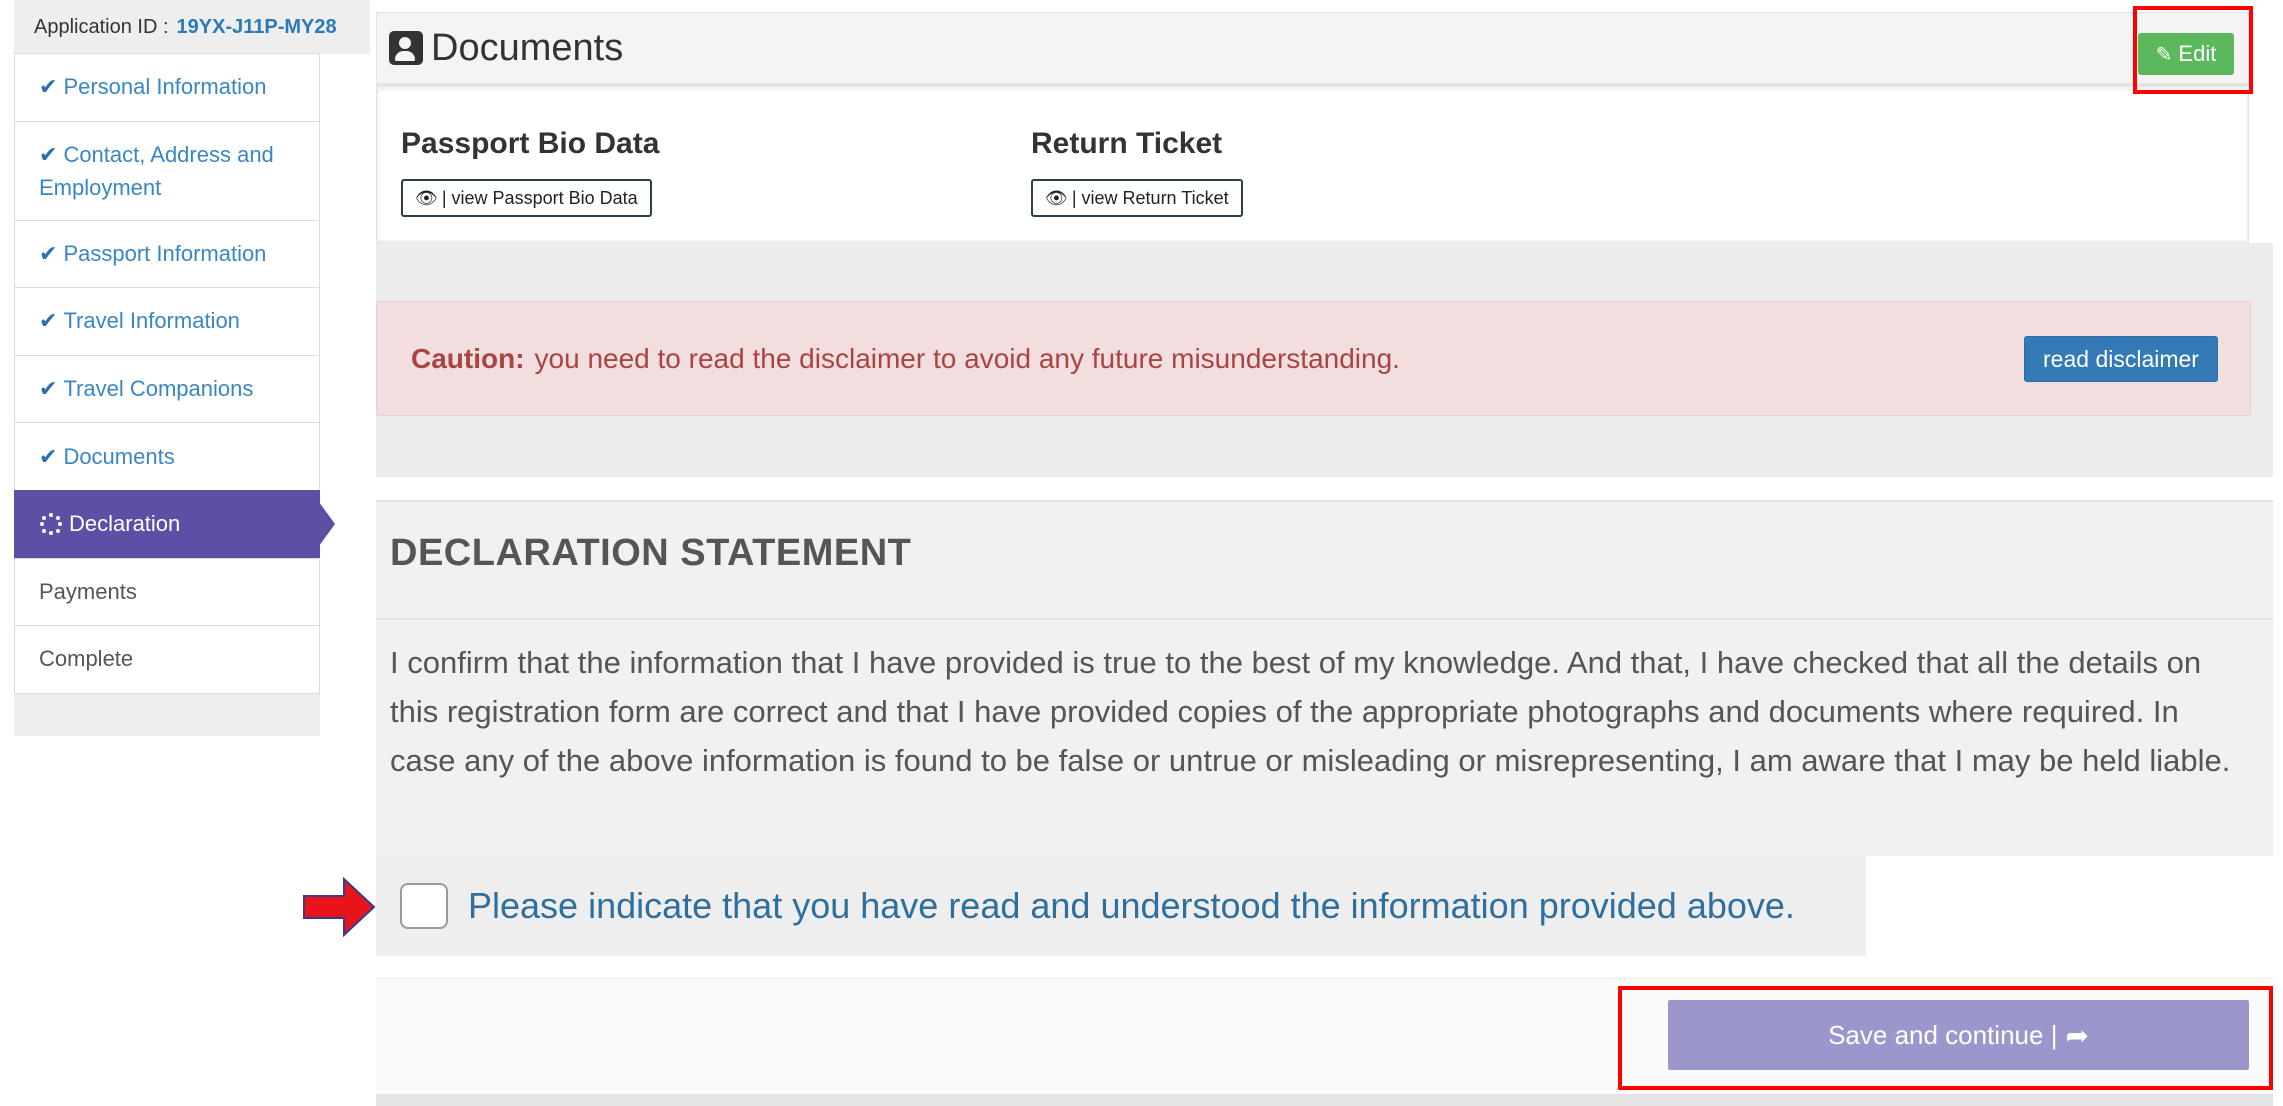  I want to click on sidebar-item-label: Passport Information, so click(165, 253).